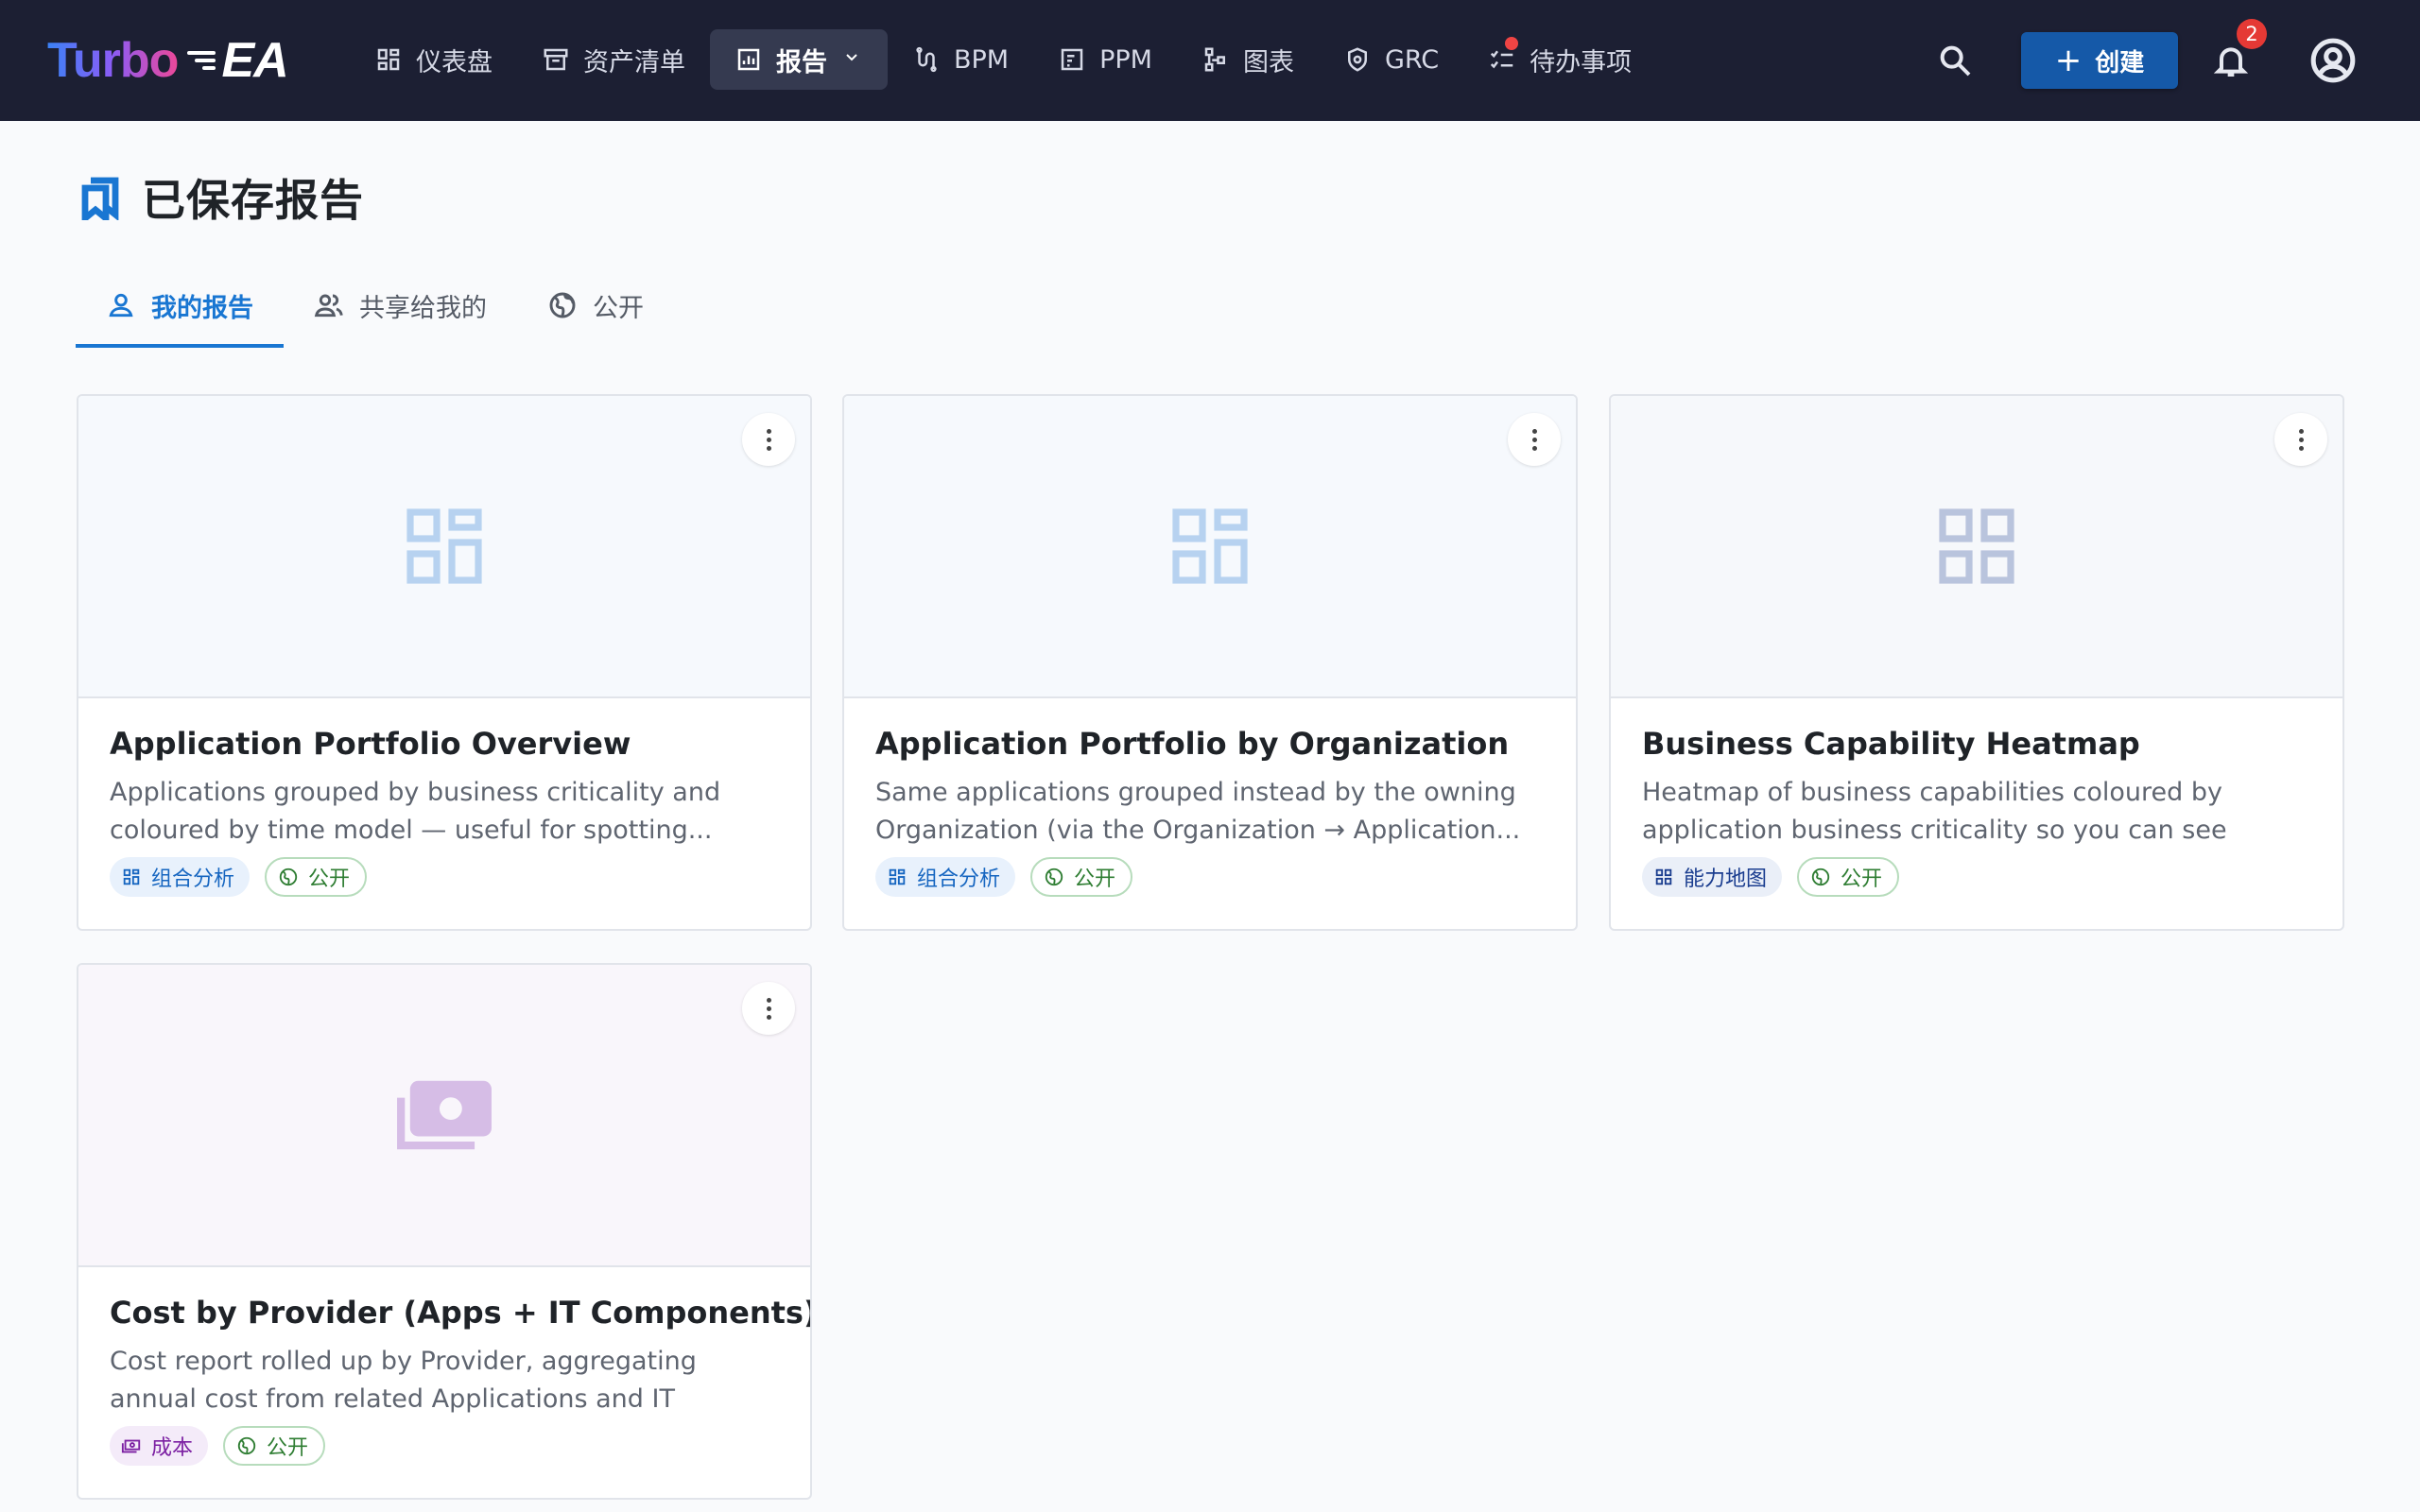  Describe the element at coordinates (1072, 59) in the screenshot. I see `project-icon` at that location.